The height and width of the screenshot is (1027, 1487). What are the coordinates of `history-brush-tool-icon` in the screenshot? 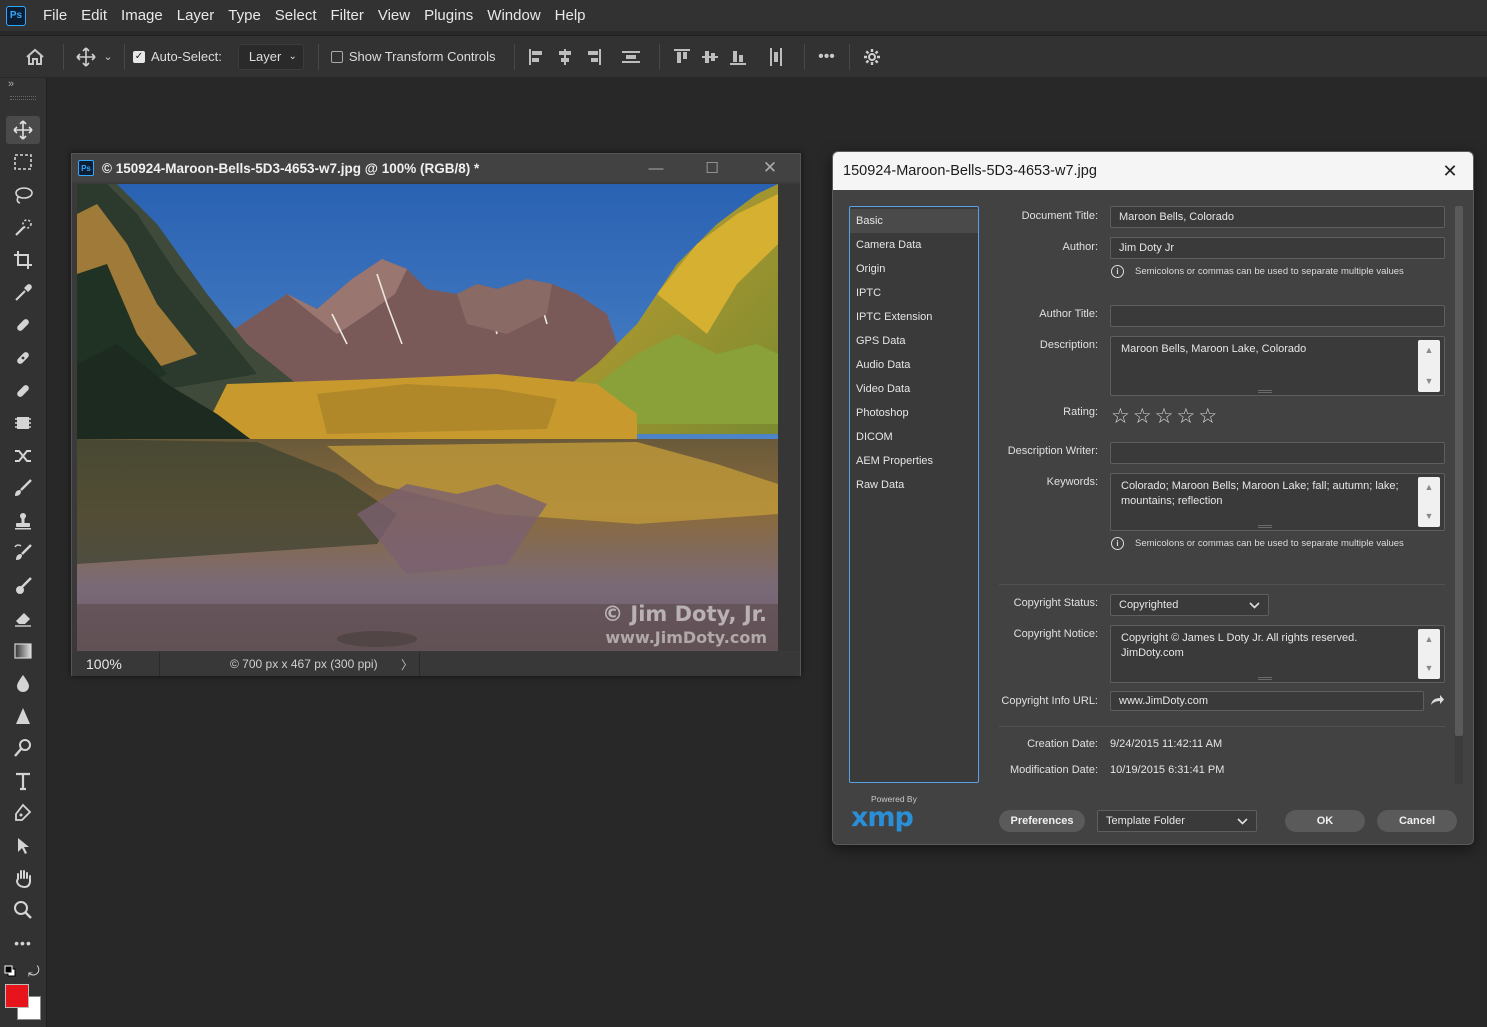 It's located at (23, 553).